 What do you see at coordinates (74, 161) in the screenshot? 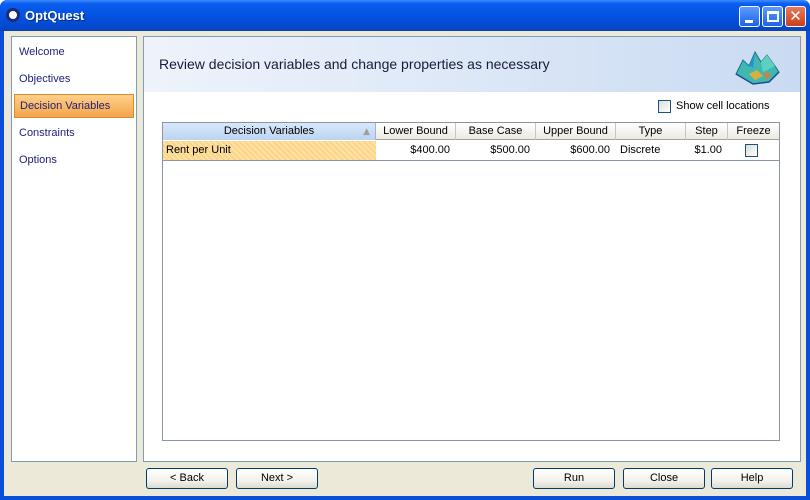
I see `nav-item-options: Options` at bounding box center [74, 161].